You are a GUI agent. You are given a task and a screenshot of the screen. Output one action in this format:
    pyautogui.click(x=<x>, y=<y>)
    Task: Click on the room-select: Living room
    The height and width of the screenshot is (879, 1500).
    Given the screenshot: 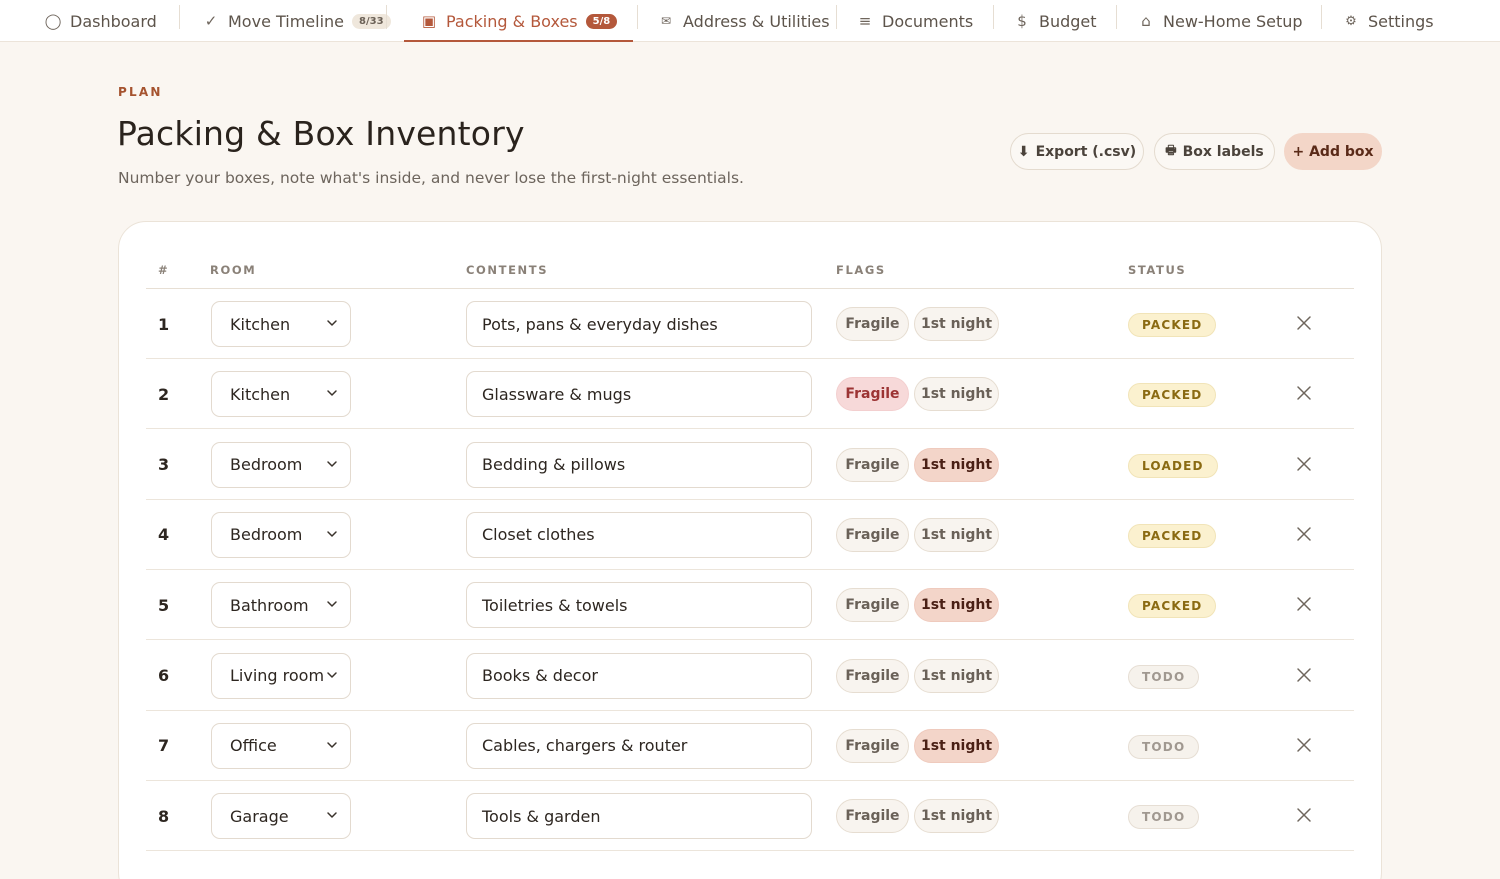 What is the action you would take?
    pyautogui.click(x=281, y=675)
    